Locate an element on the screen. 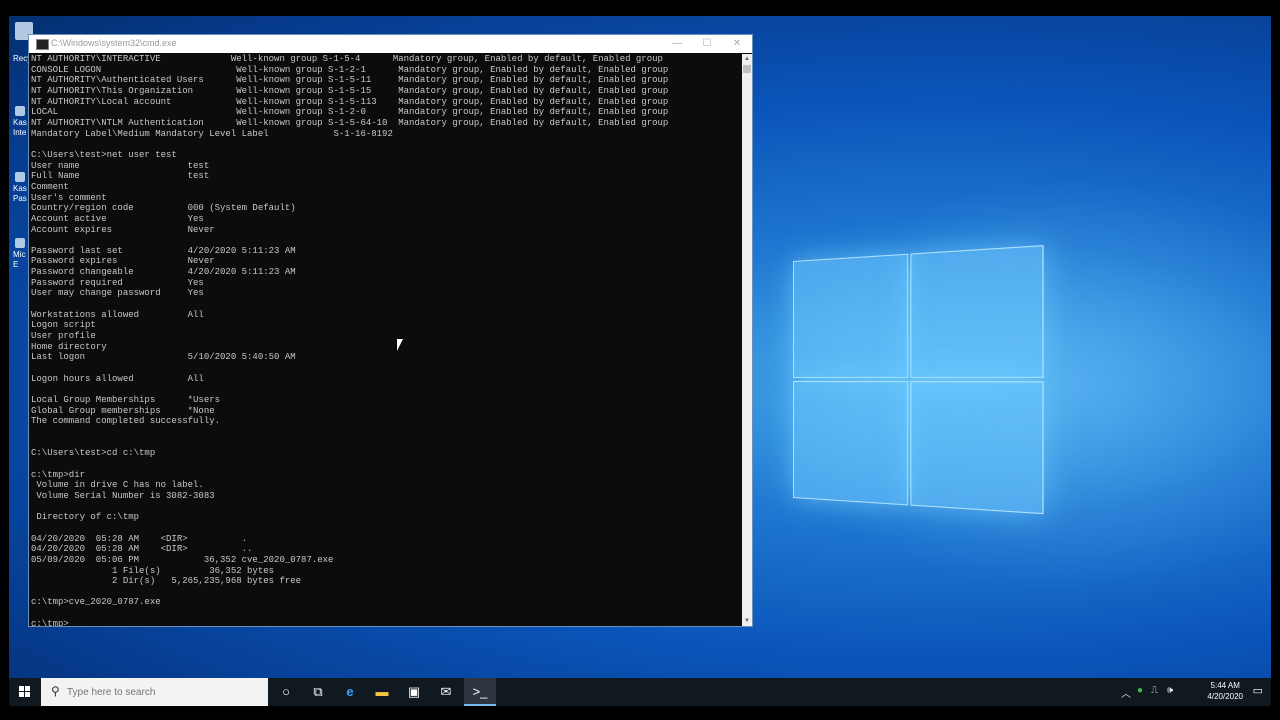 This screenshot has width=1280, height=720. scroll-up-arrow: ▲ is located at coordinates (747, 59).